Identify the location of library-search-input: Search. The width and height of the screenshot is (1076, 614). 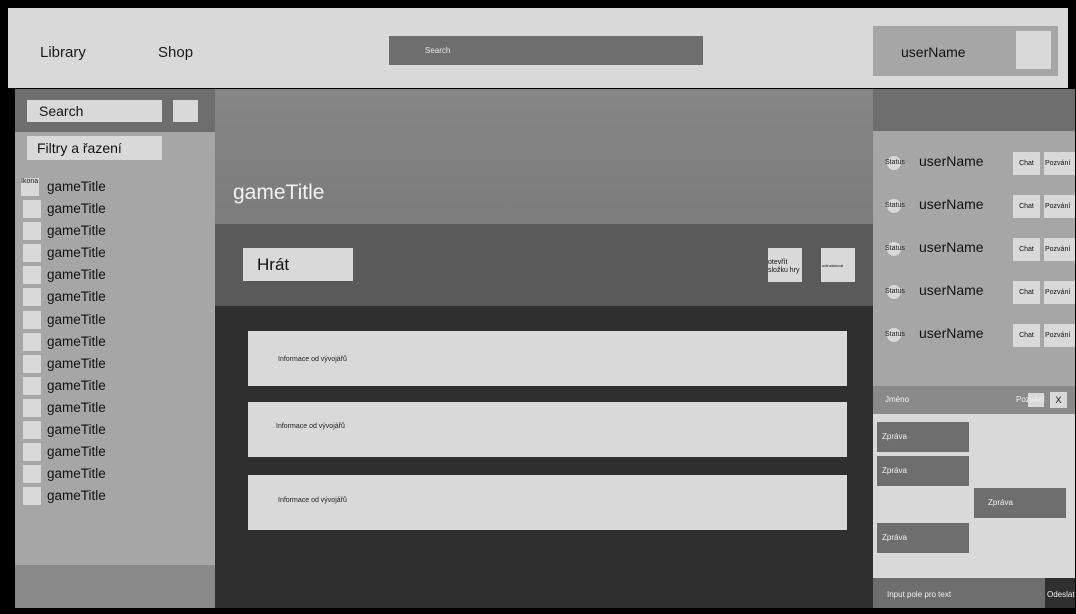
(94, 111).